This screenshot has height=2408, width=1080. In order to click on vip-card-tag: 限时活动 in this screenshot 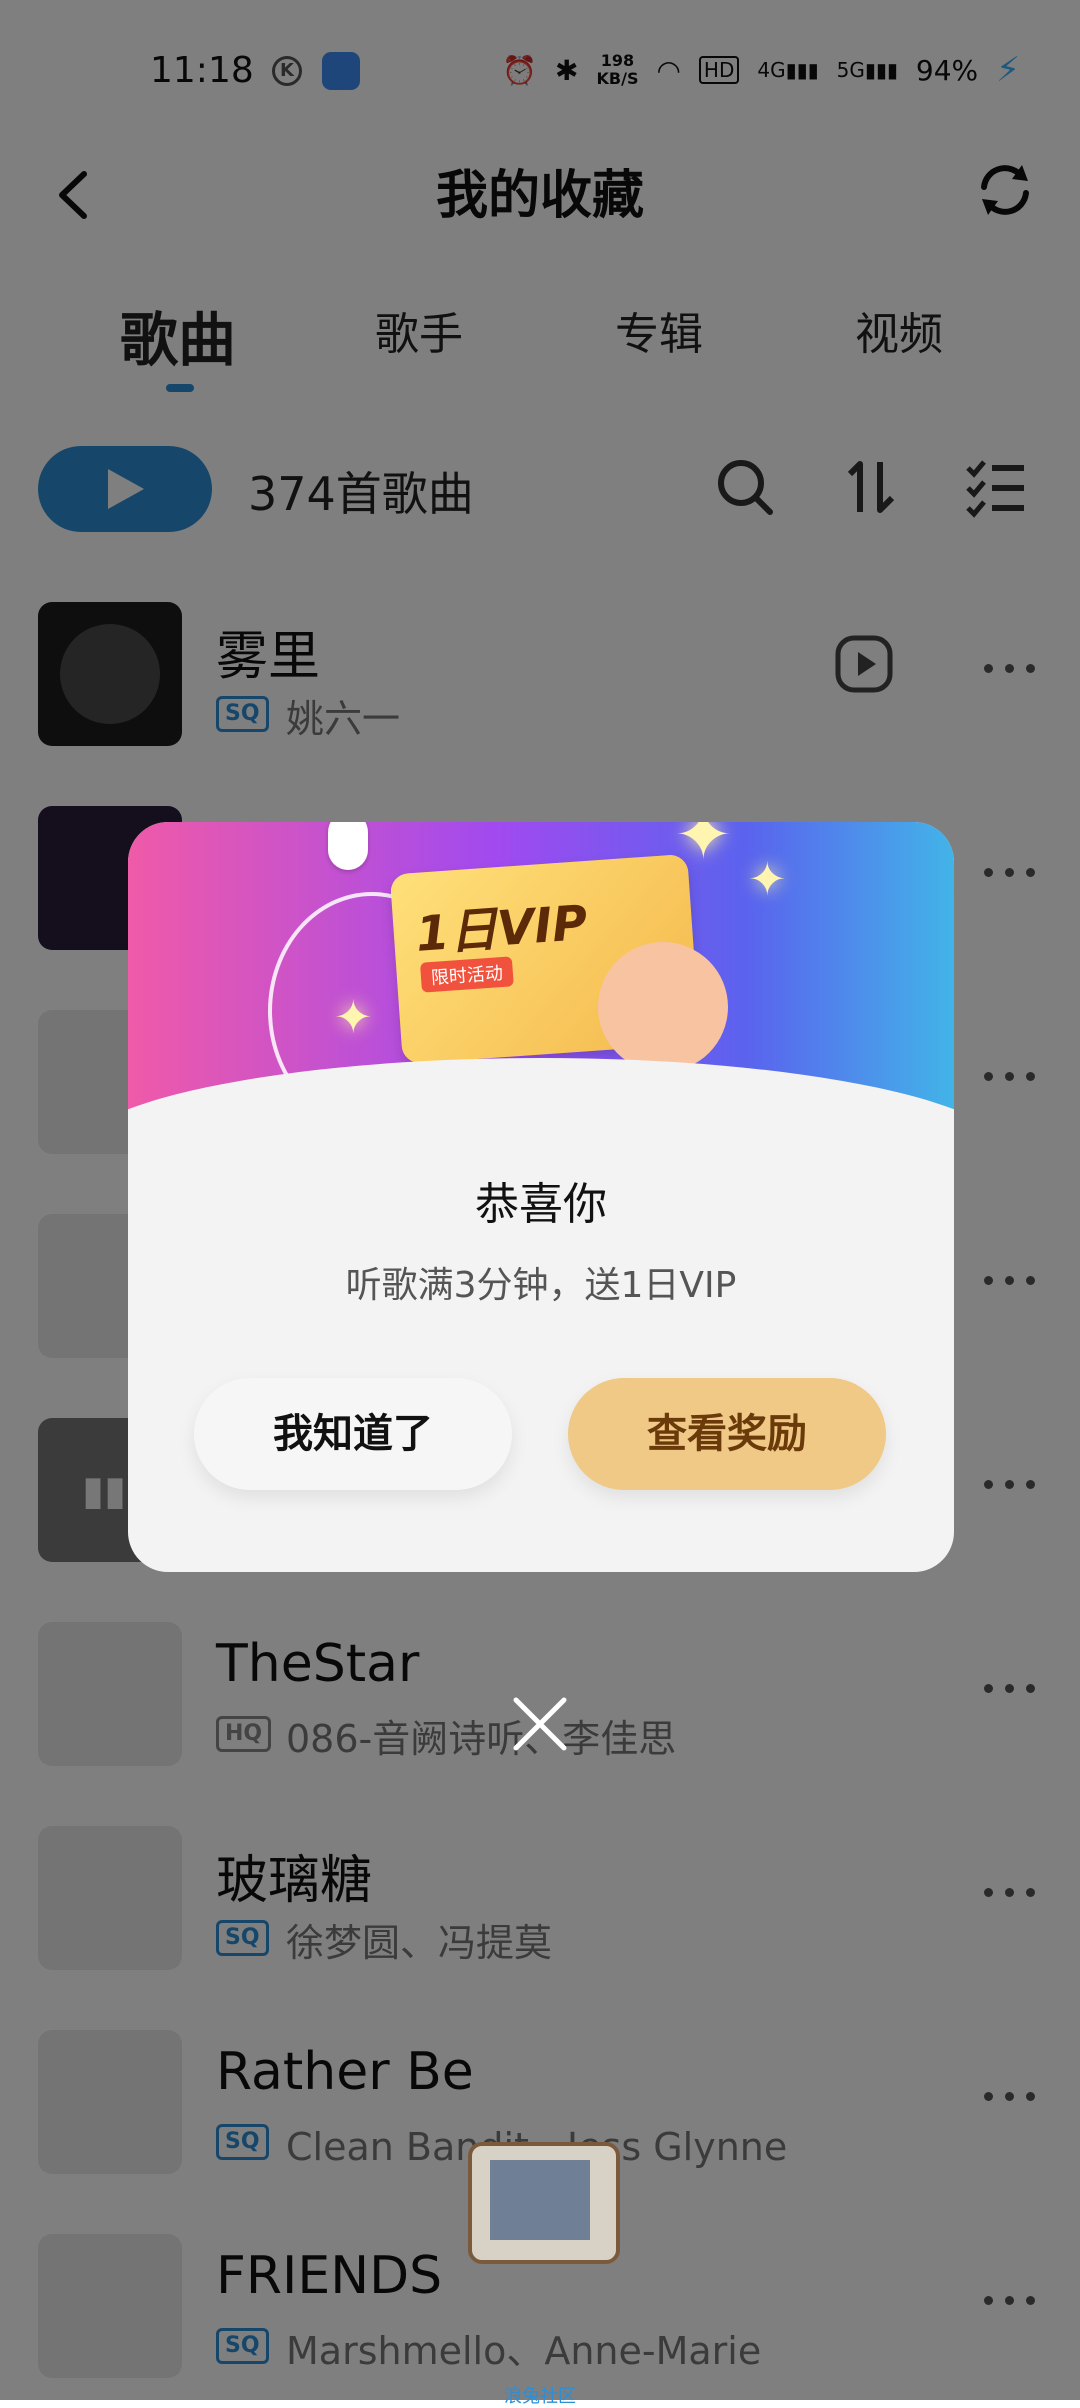, I will do `click(466, 974)`.